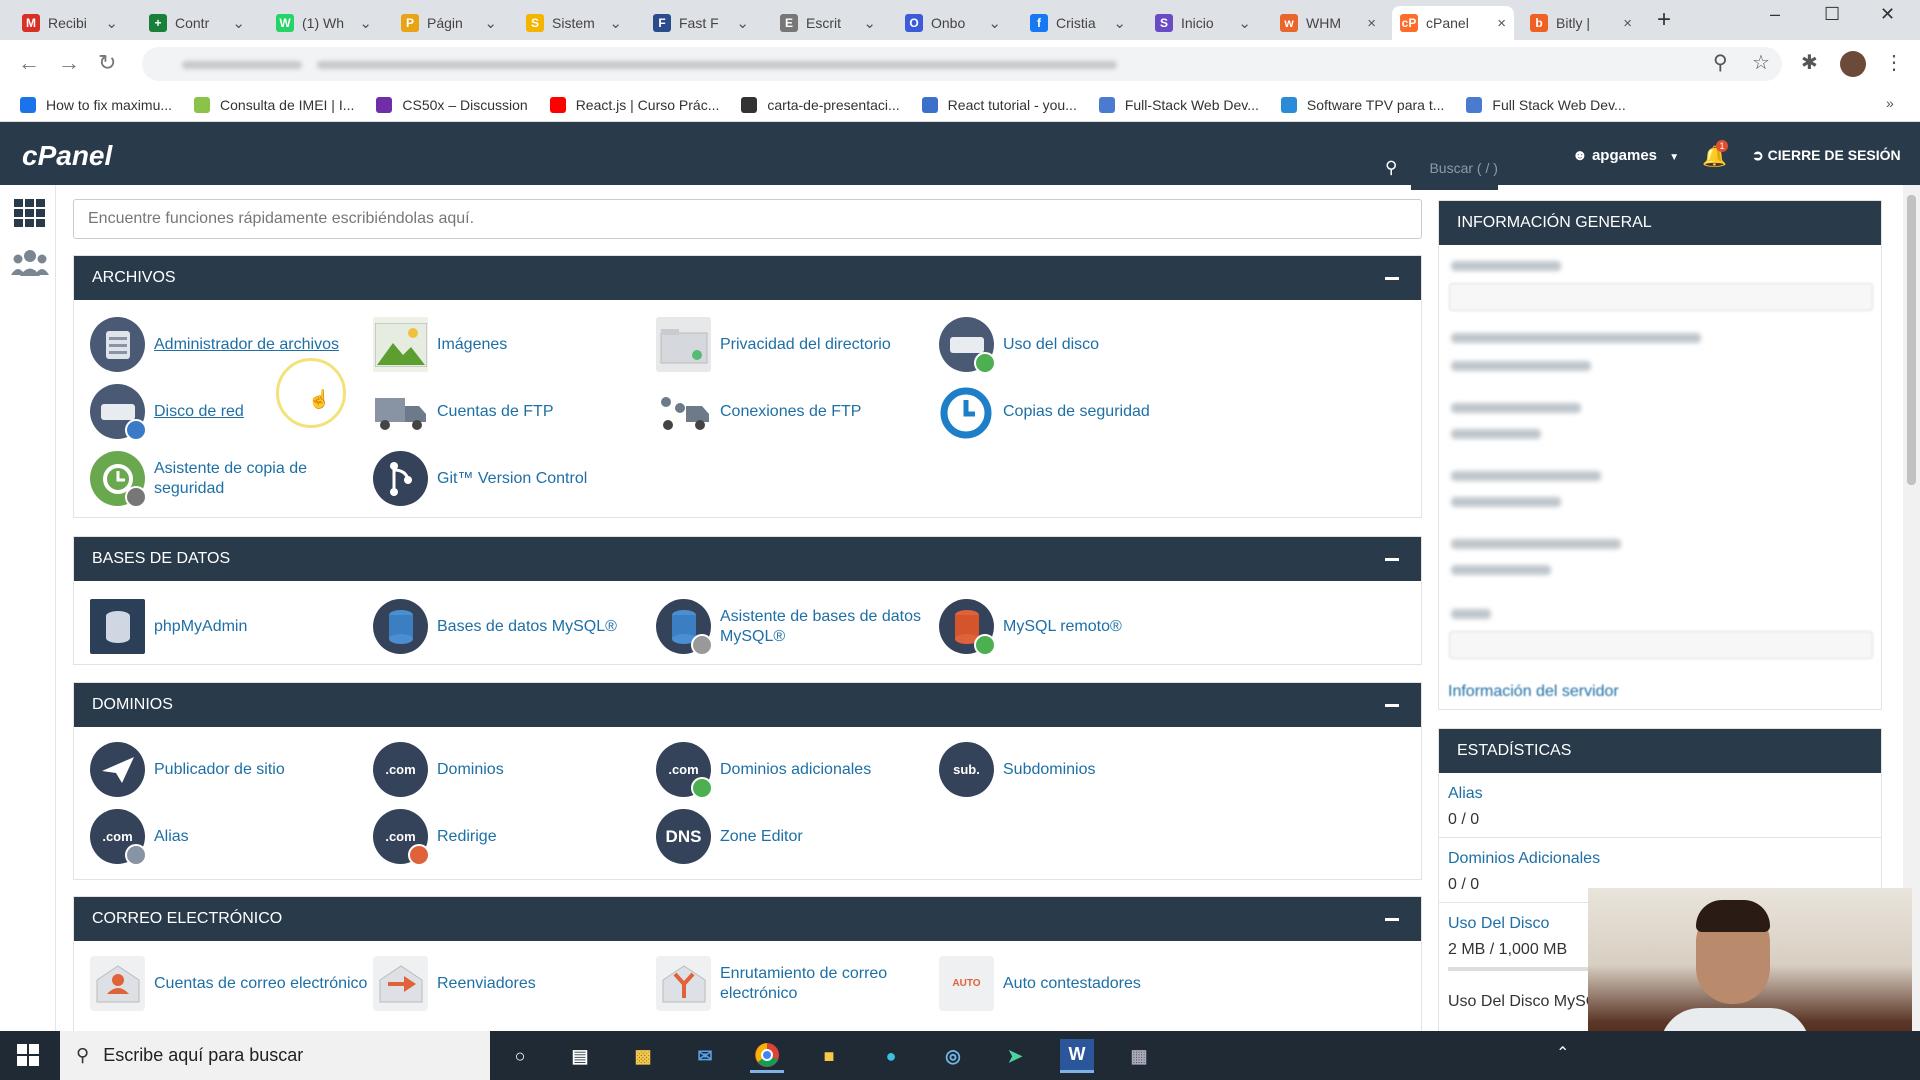 This screenshot has width=1920, height=1080. I want to click on autoresponders-link: AUTO Auto contestadores, so click(1079, 983).